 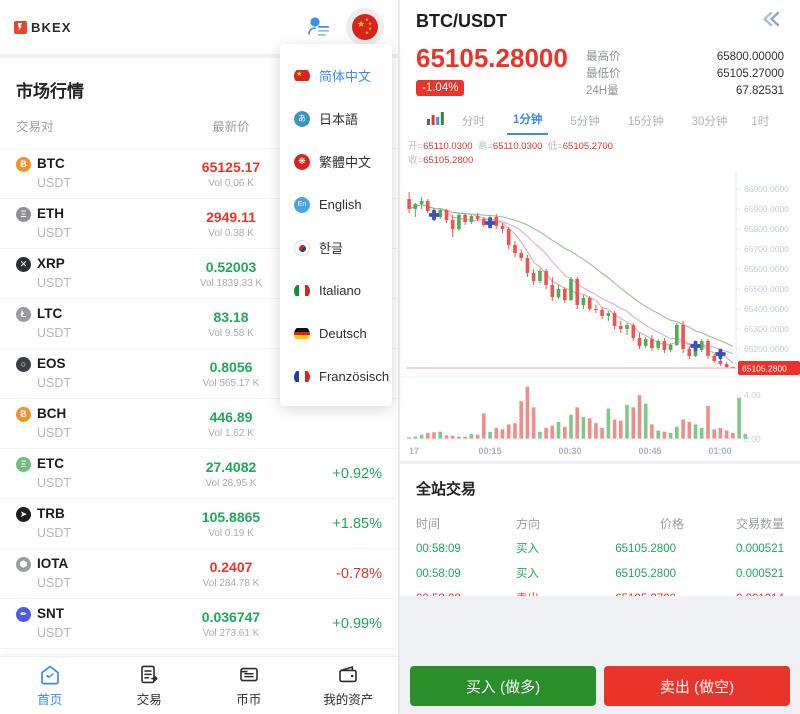 What do you see at coordinates (649, 451) in the screenshot?
I see `svg-text: 00:45` at bounding box center [649, 451].